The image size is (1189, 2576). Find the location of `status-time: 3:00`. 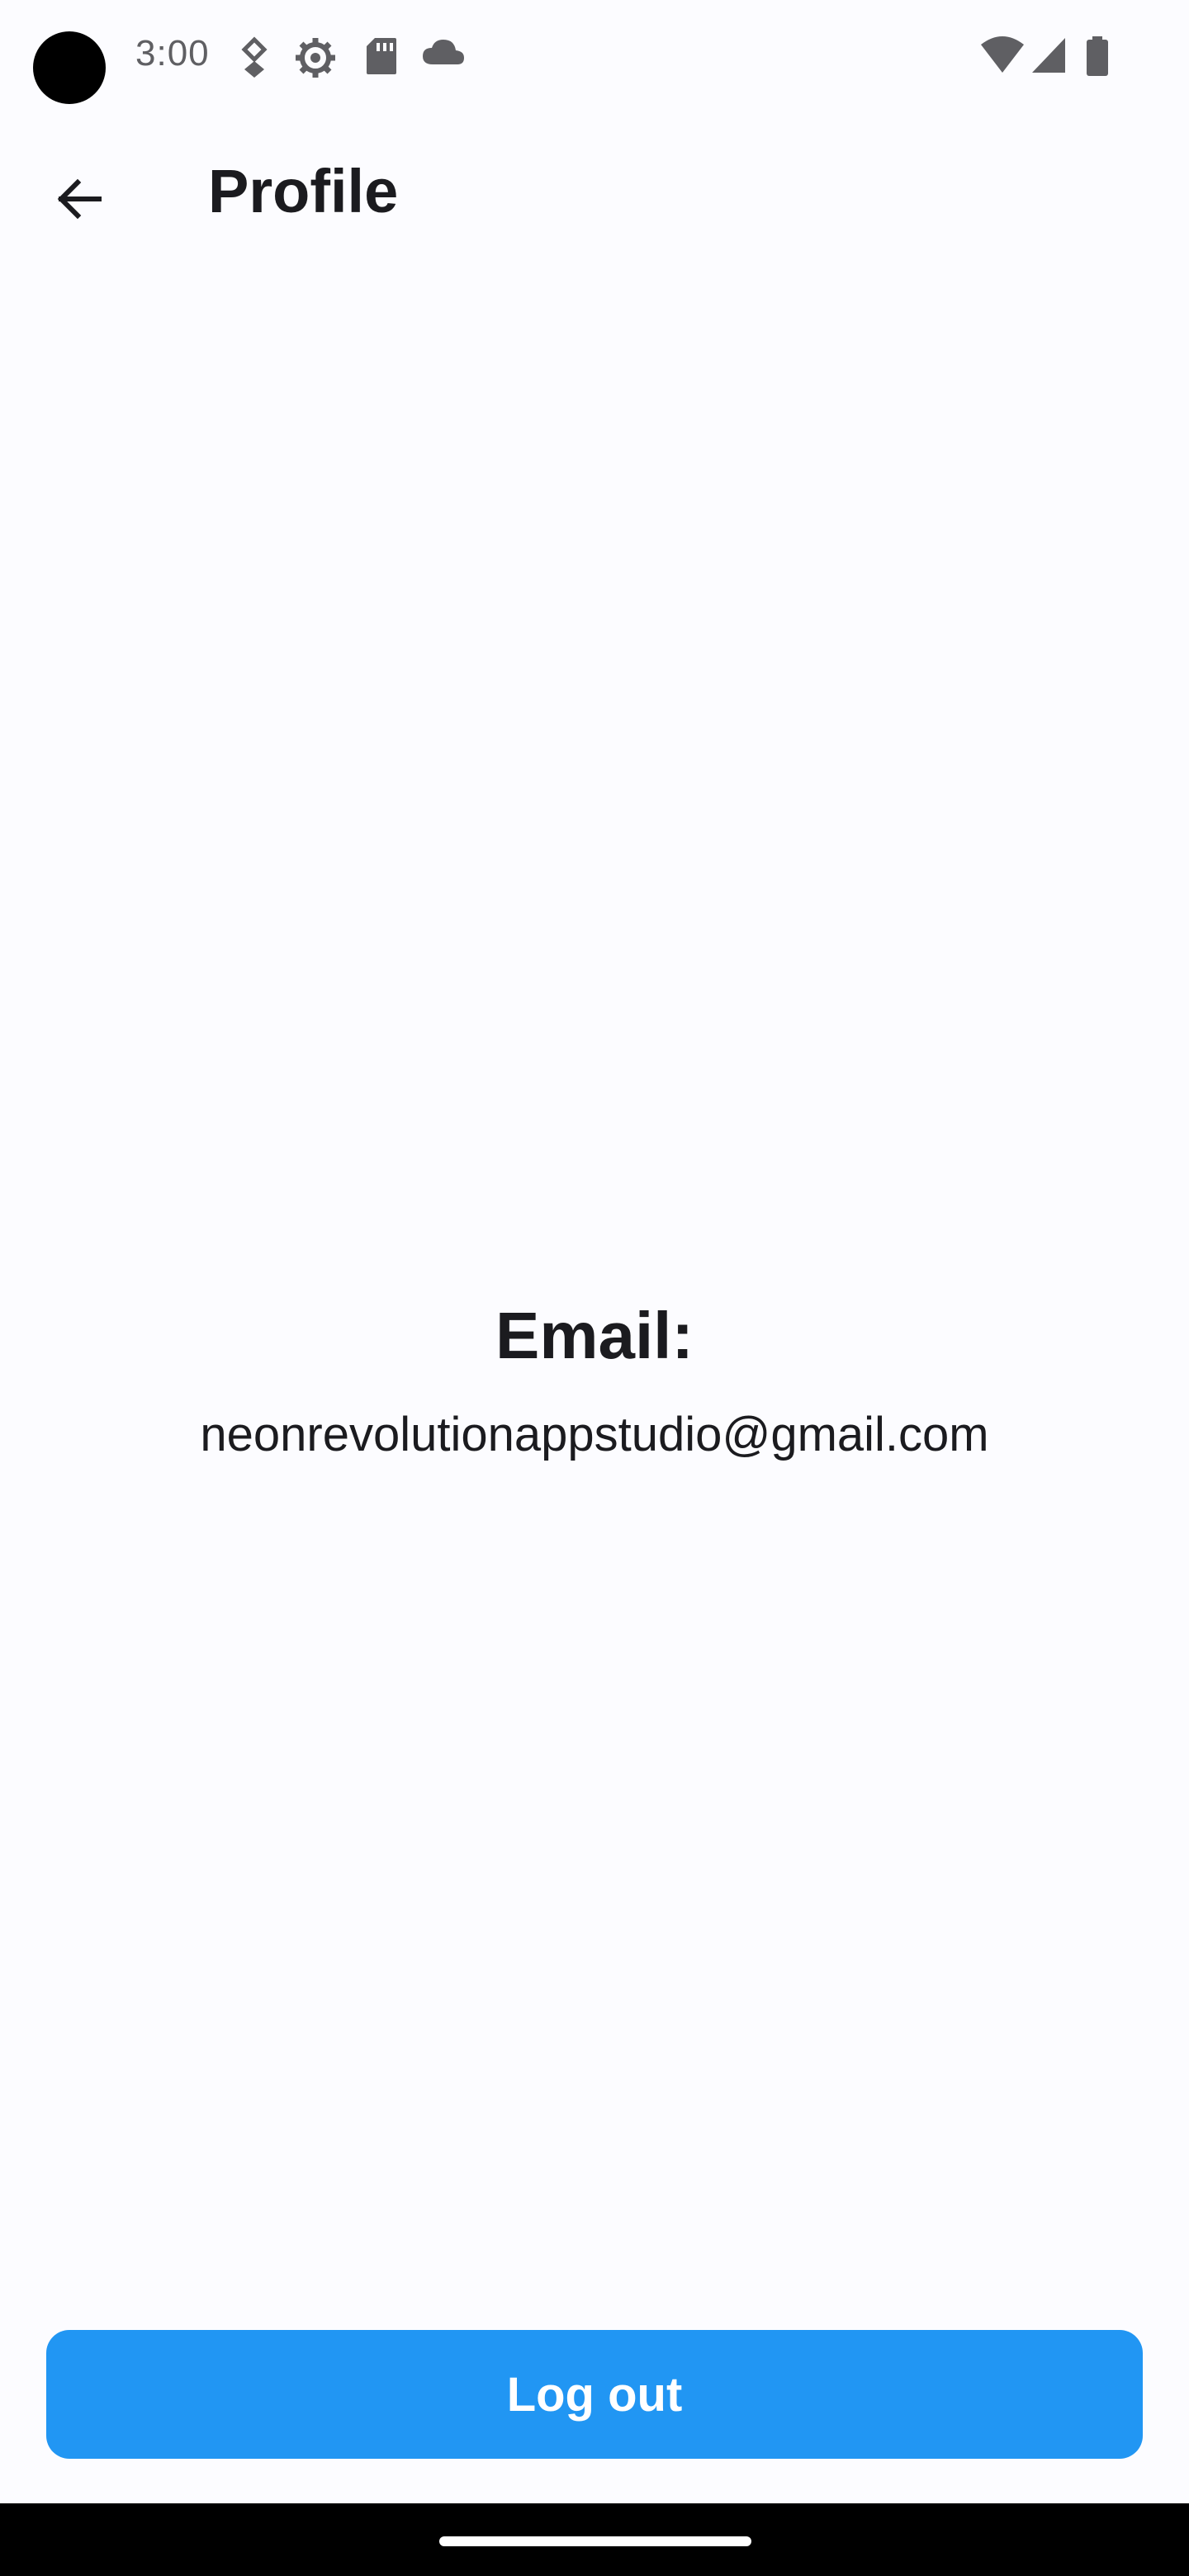

status-time: 3:00 is located at coordinates (172, 53).